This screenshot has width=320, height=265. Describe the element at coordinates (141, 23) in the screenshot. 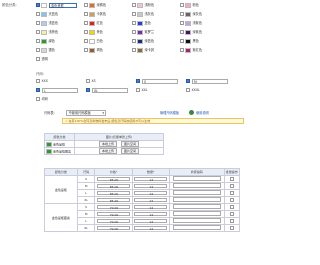

I see `color-option: 蓝色` at that location.